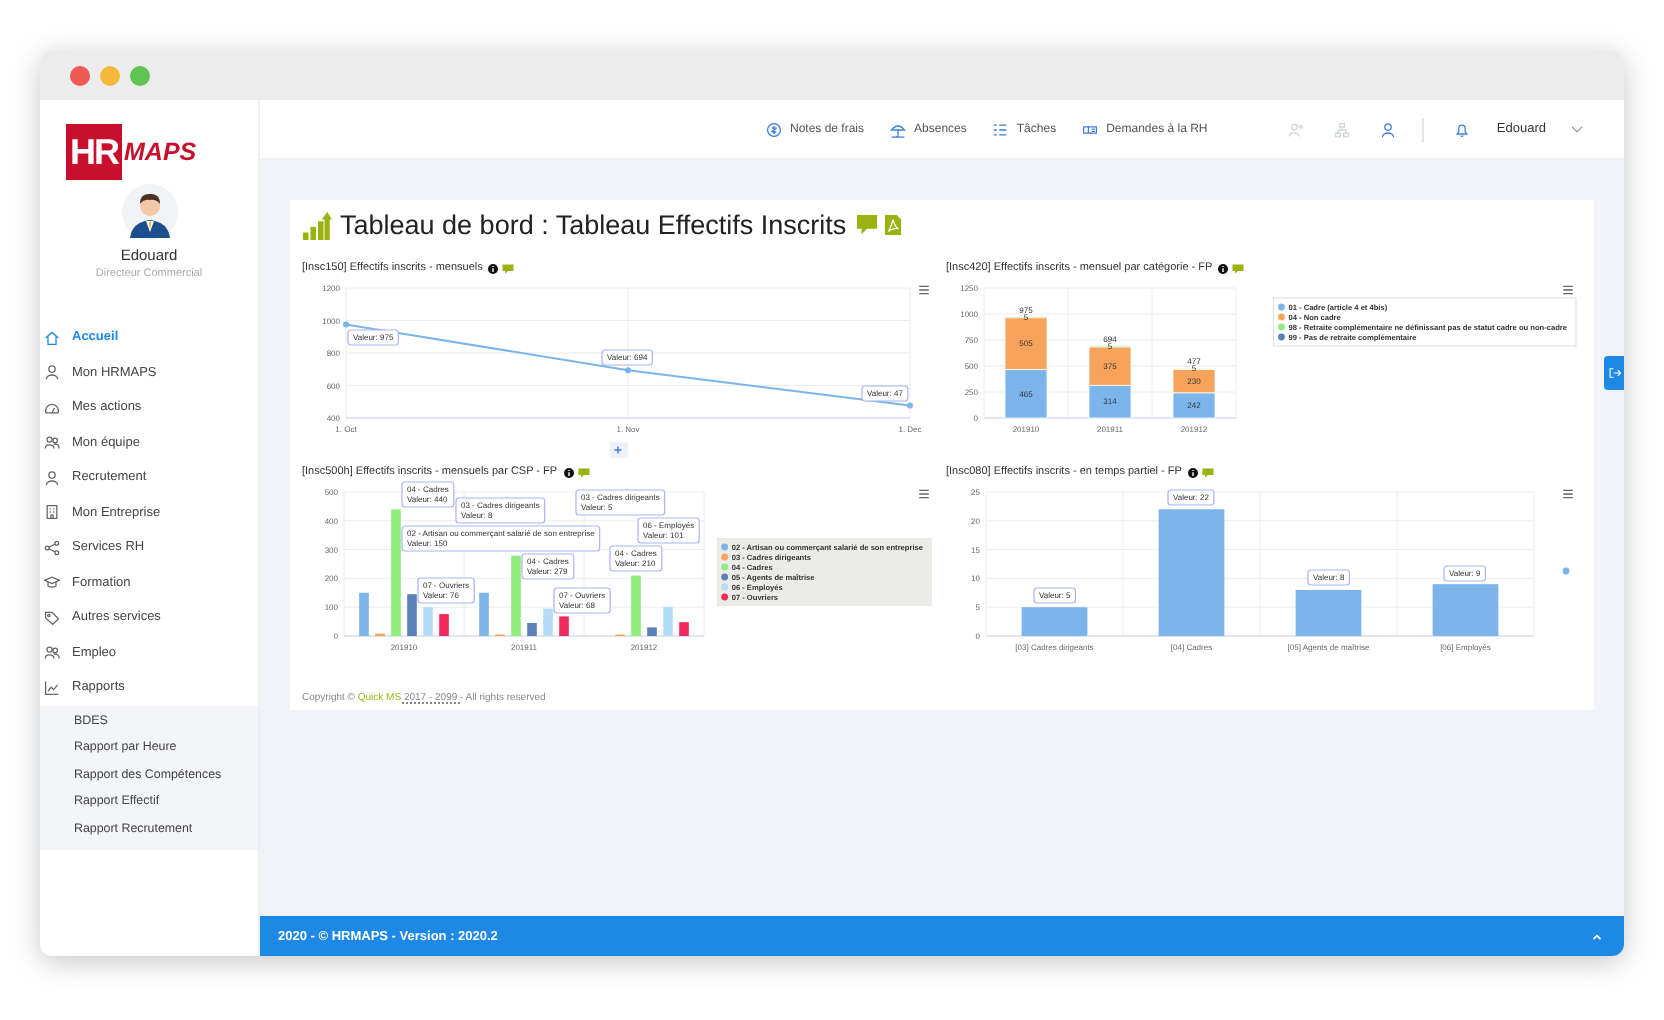  What do you see at coordinates (593, 224) in the screenshot?
I see `page-title: Tableau de bord : Tableau Effectifs Inscrits` at bounding box center [593, 224].